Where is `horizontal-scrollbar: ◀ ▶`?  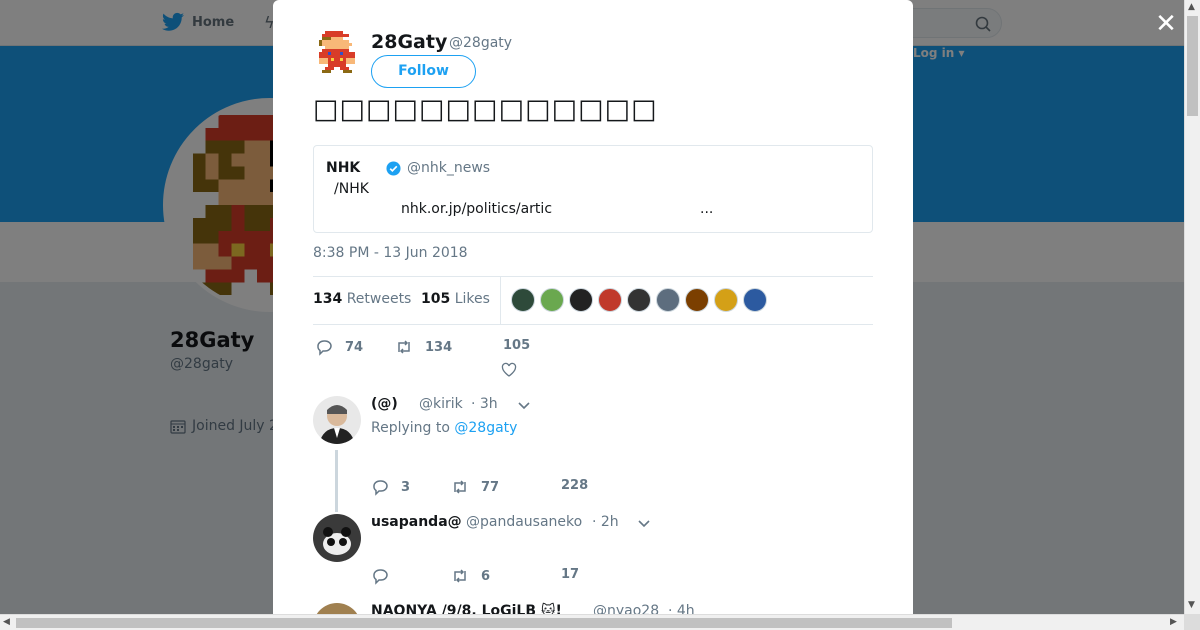 horizontal-scrollbar: ◀ ▶ is located at coordinates (592, 622).